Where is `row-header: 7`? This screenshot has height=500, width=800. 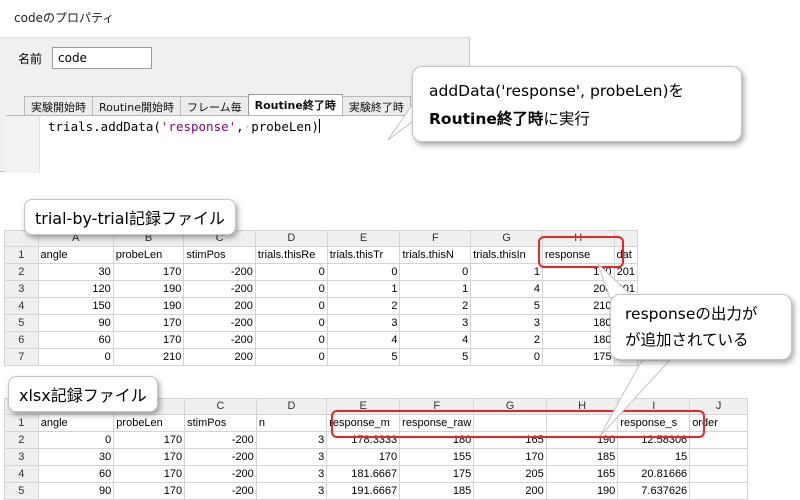 row-header: 7 is located at coordinates (21, 357).